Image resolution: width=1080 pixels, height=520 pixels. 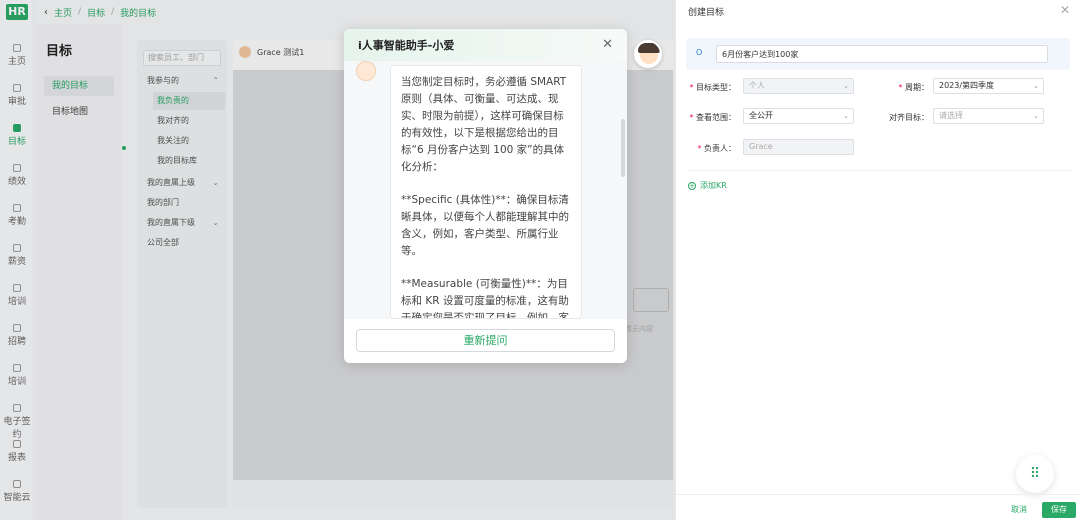 What do you see at coordinates (623, 148) in the screenshot?
I see `scrollbar` at bounding box center [623, 148].